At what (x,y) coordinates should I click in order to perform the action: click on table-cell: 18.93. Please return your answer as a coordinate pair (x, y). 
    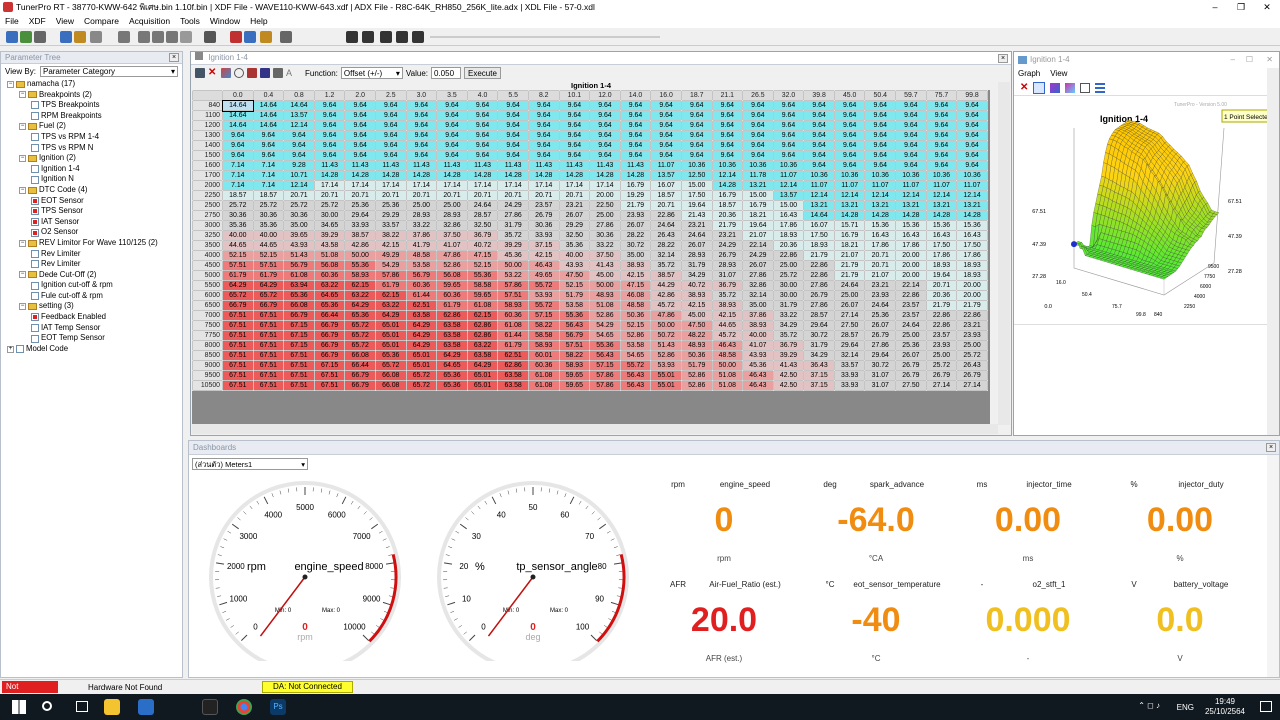
    Looking at the image, I should click on (788, 235).